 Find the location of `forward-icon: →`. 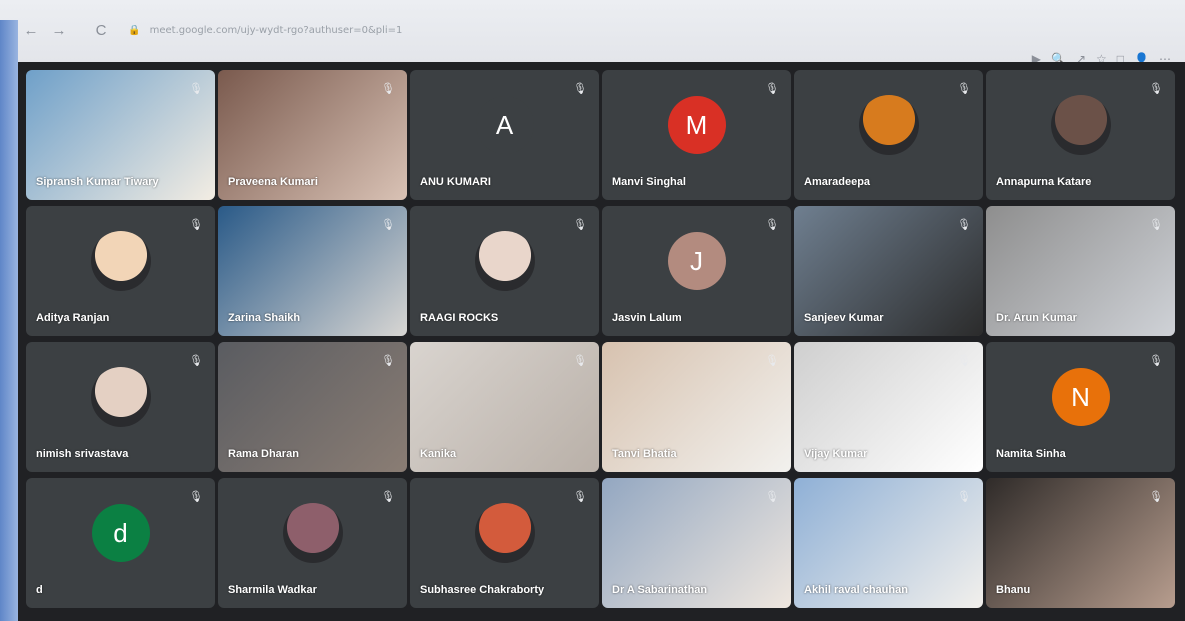

forward-icon: → is located at coordinates (59, 31).